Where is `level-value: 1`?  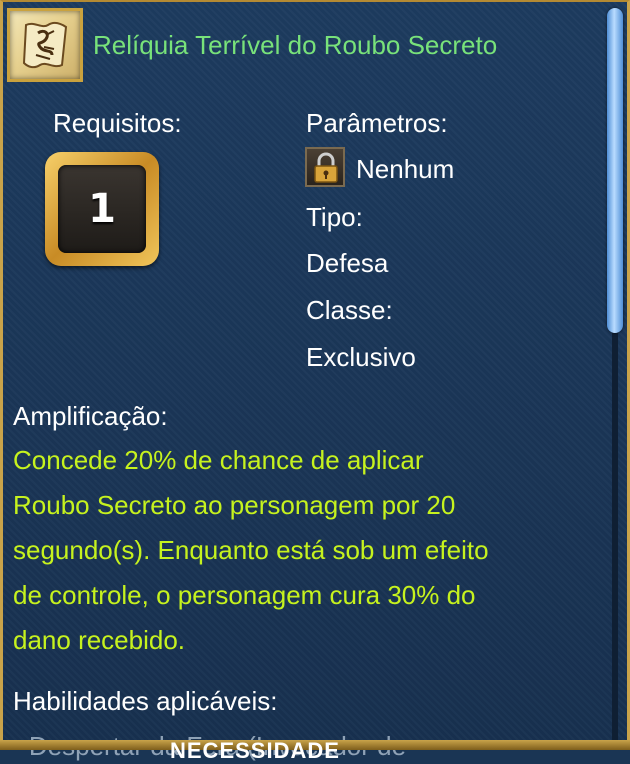
level-value: 1 is located at coordinates (102, 209).